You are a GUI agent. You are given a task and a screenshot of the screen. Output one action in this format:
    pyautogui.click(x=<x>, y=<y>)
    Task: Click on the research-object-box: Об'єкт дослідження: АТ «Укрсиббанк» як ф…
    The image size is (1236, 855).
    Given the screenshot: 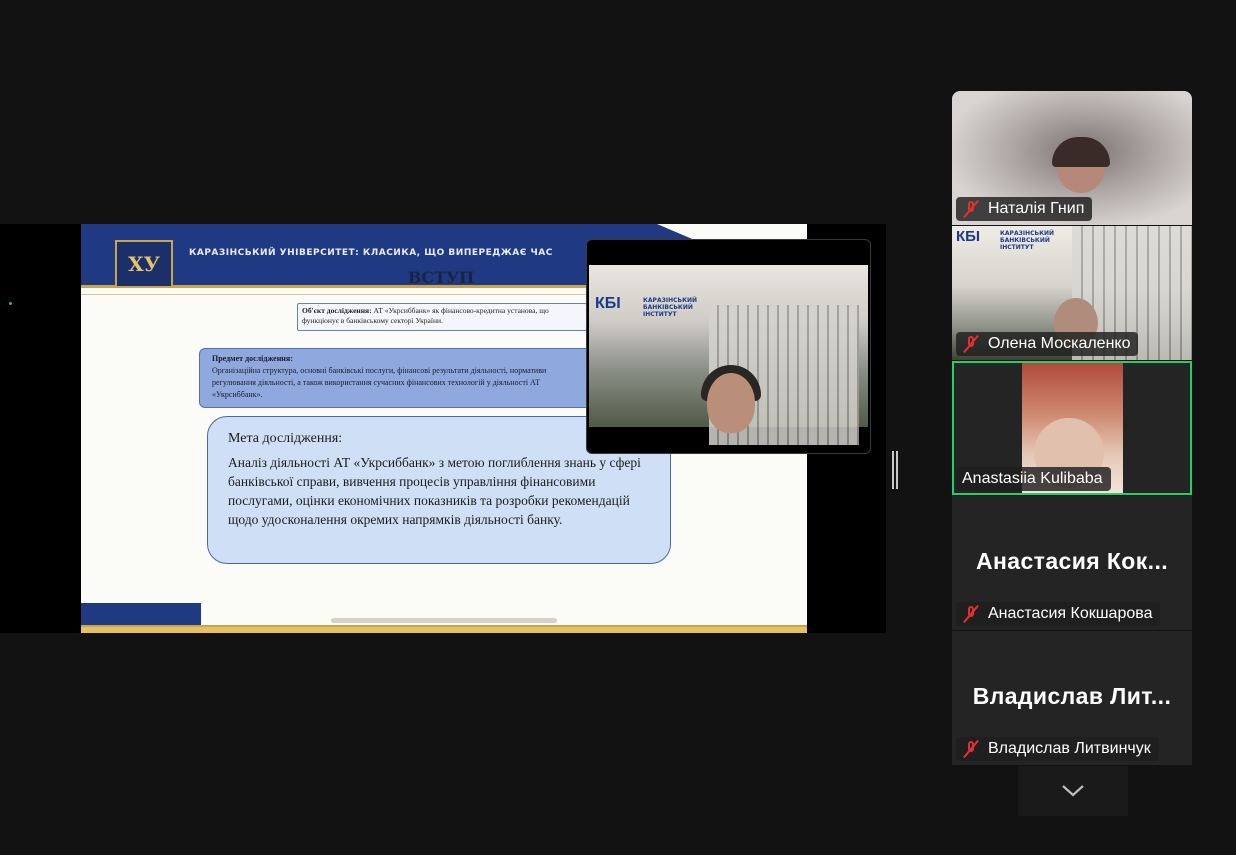 What is the action you would take?
    pyautogui.click(x=442, y=317)
    